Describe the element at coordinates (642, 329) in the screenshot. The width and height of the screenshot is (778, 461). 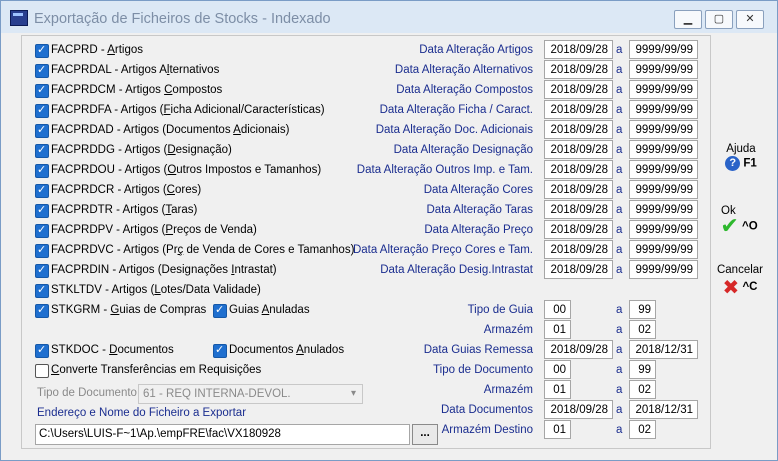
I see `armazem-to-input: 02` at that location.